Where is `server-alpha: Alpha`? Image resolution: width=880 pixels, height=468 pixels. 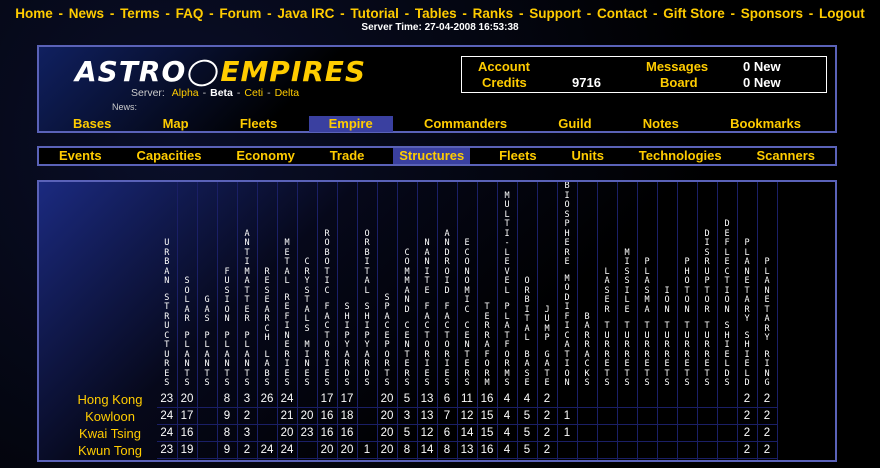
server-alpha: Alpha is located at coordinates (185, 93).